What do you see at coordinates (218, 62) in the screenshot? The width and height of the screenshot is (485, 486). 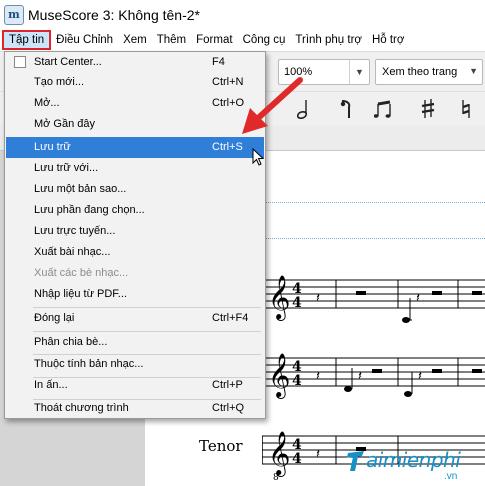 I see `menu-item-shortcut: F4` at bounding box center [218, 62].